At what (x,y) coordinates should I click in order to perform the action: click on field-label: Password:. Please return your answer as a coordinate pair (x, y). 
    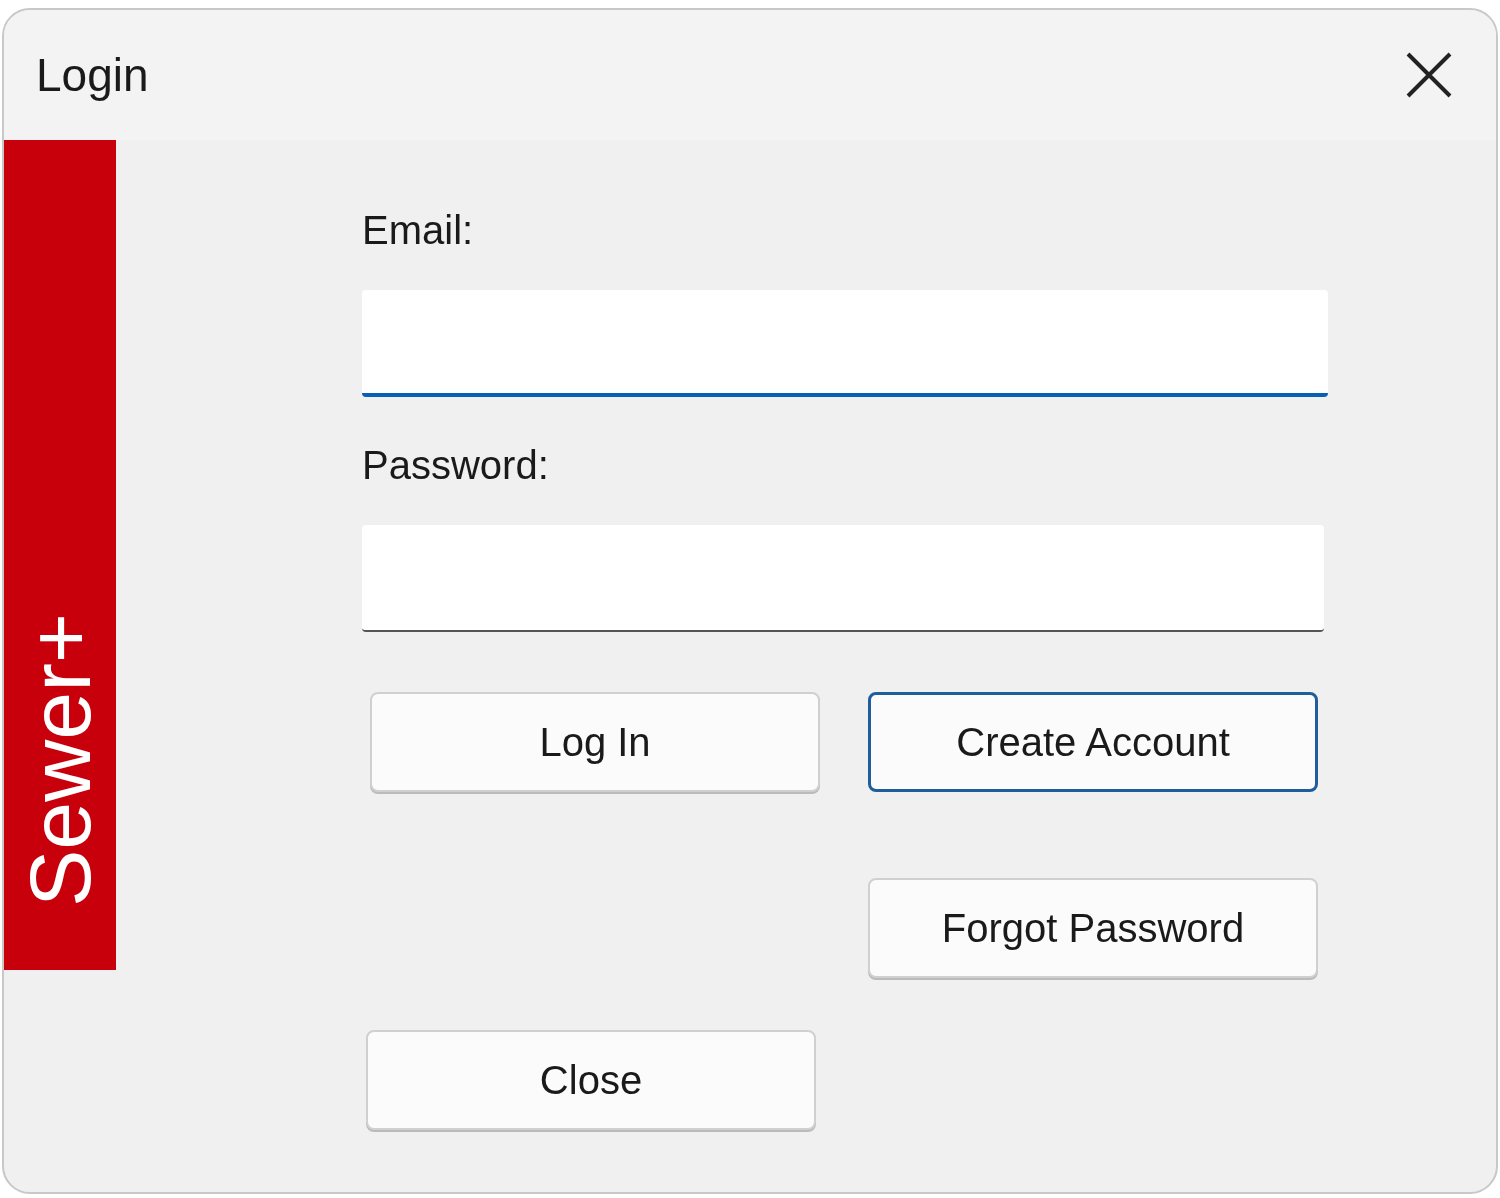
    Looking at the image, I should click on (456, 465).